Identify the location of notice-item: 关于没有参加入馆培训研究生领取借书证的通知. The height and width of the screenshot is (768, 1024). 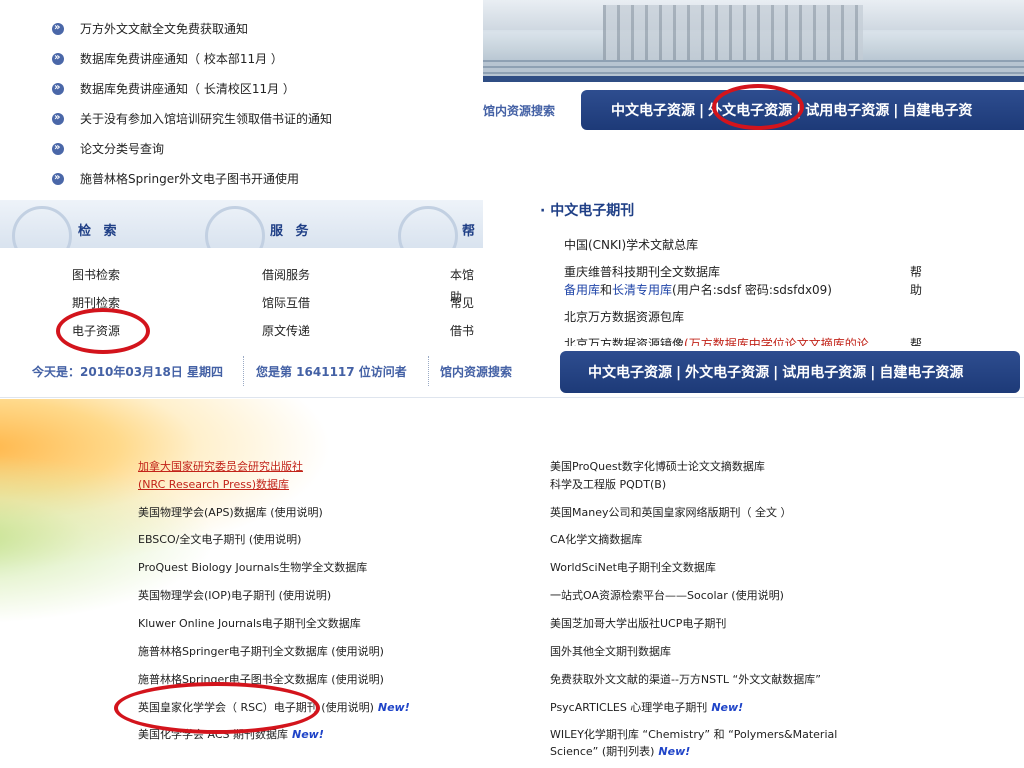
(241, 118).